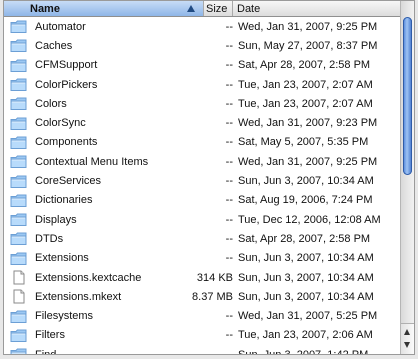  Describe the element at coordinates (60, 123) in the screenshot. I see `file-name: ColorSync` at that location.